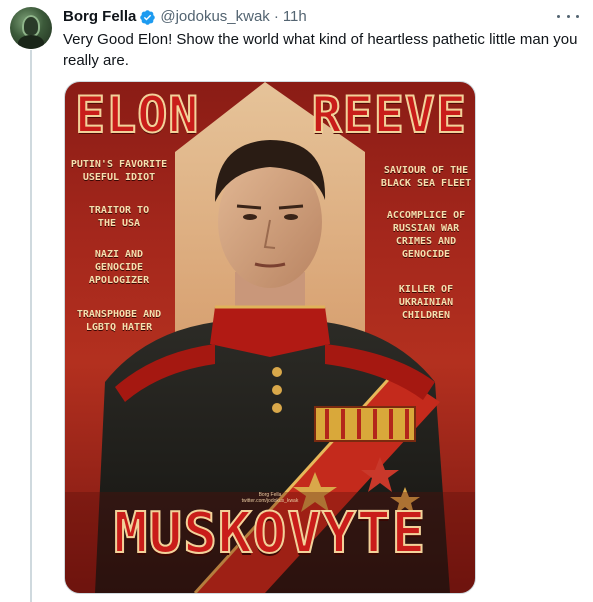 This screenshot has width=593, height=602. Describe the element at coordinates (295, 17) in the screenshot. I see `timestamp: 11h` at that location.